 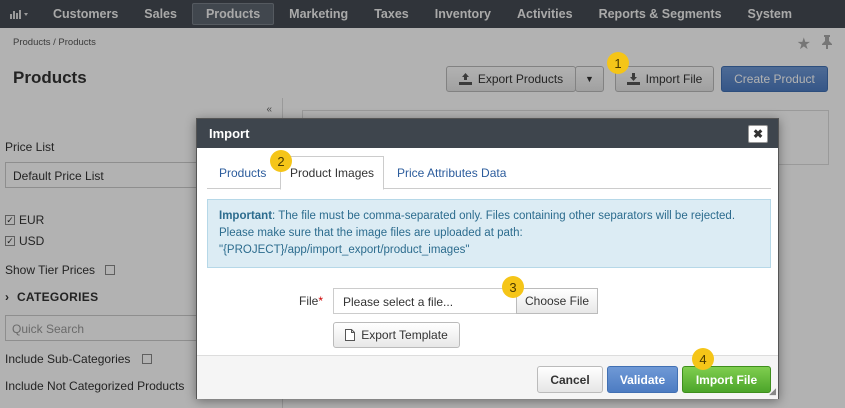 I want to click on tab-products: Products, so click(x=242, y=172).